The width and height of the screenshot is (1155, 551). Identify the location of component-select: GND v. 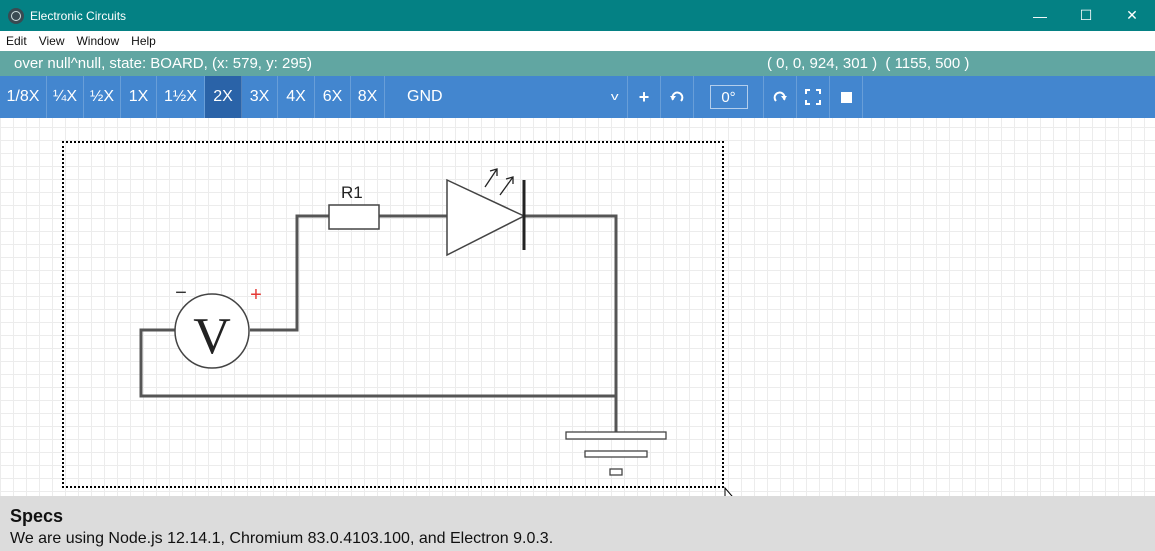
(506, 97).